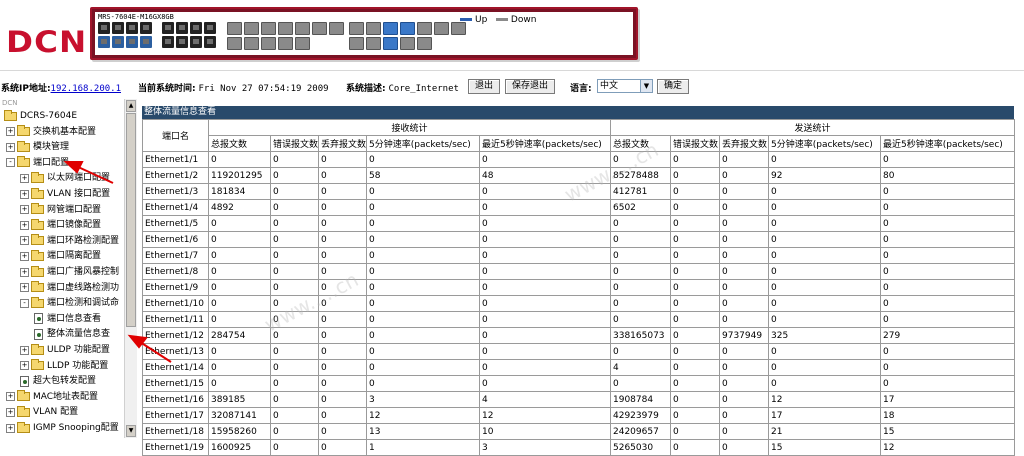 The image size is (1024, 456). What do you see at coordinates (60, 225) in the screenshot?
I see `tree-item: + 端口镜像配置` at bounding box center [60, 225].